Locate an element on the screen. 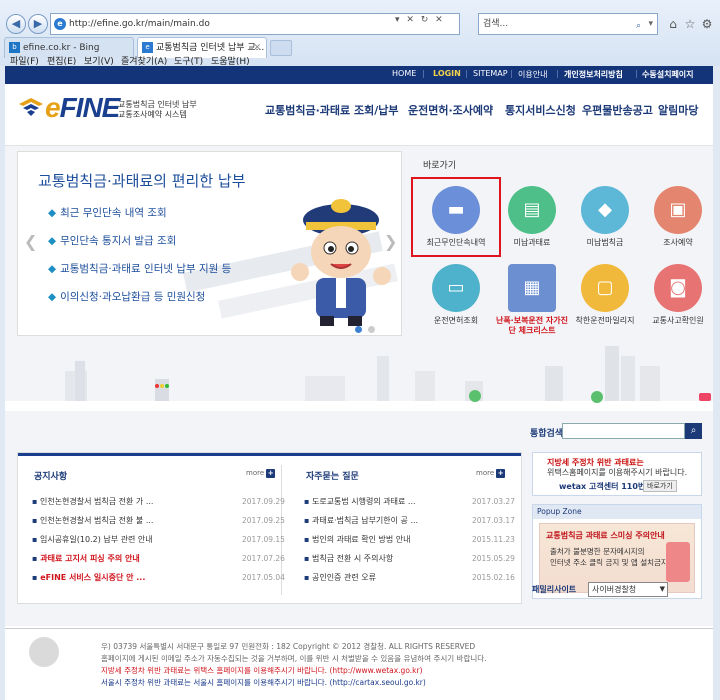 The height and width of the screenshot is (700, 720). nav-fine-inquiry: 교통범칙금·과태료 조회/납부 is located at coordinates (331, 110).